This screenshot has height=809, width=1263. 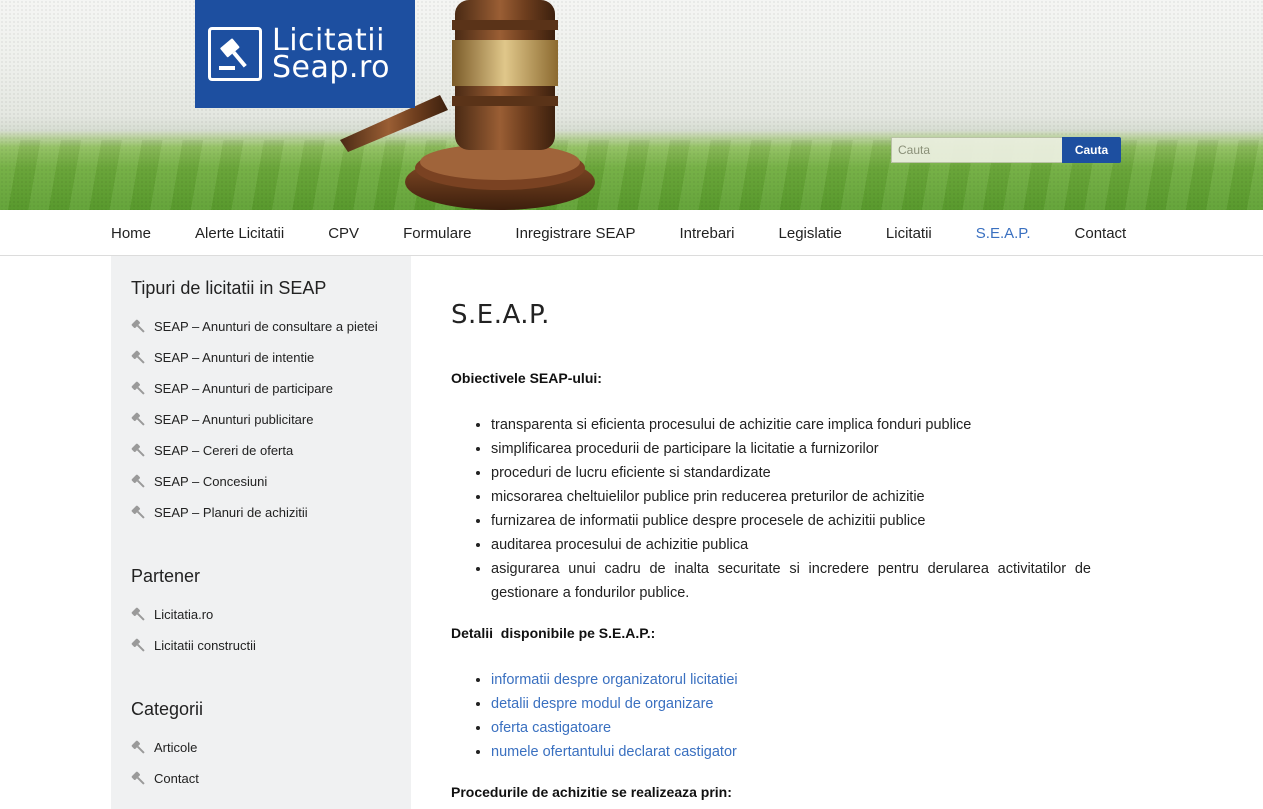 What do you see at coordinates (239, 233) in the screenshot?
I see `nav-item-alerte-licitatii: Alerte Licitatii` at bounding box center [239, 233].